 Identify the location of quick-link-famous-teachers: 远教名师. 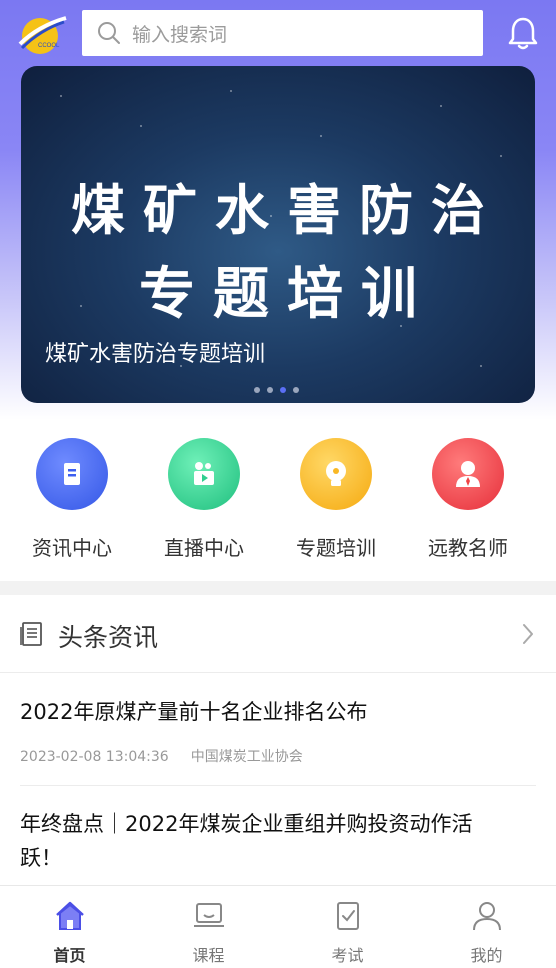
(468, 499).